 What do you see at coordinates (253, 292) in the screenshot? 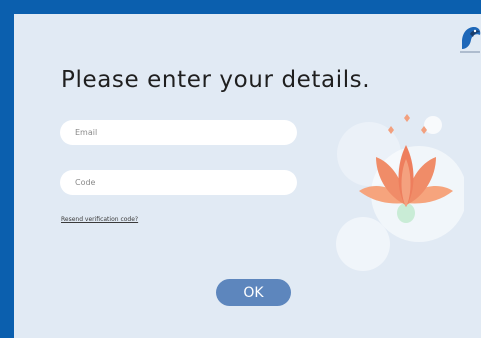
I see `ok-button: OK` at bounding box center [253, 292].